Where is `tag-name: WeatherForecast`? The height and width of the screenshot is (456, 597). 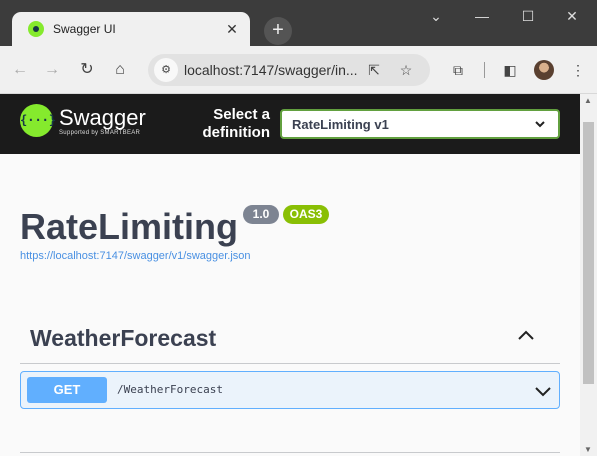 tag-name: WeatherForecast is located at coordinates (123, 338).